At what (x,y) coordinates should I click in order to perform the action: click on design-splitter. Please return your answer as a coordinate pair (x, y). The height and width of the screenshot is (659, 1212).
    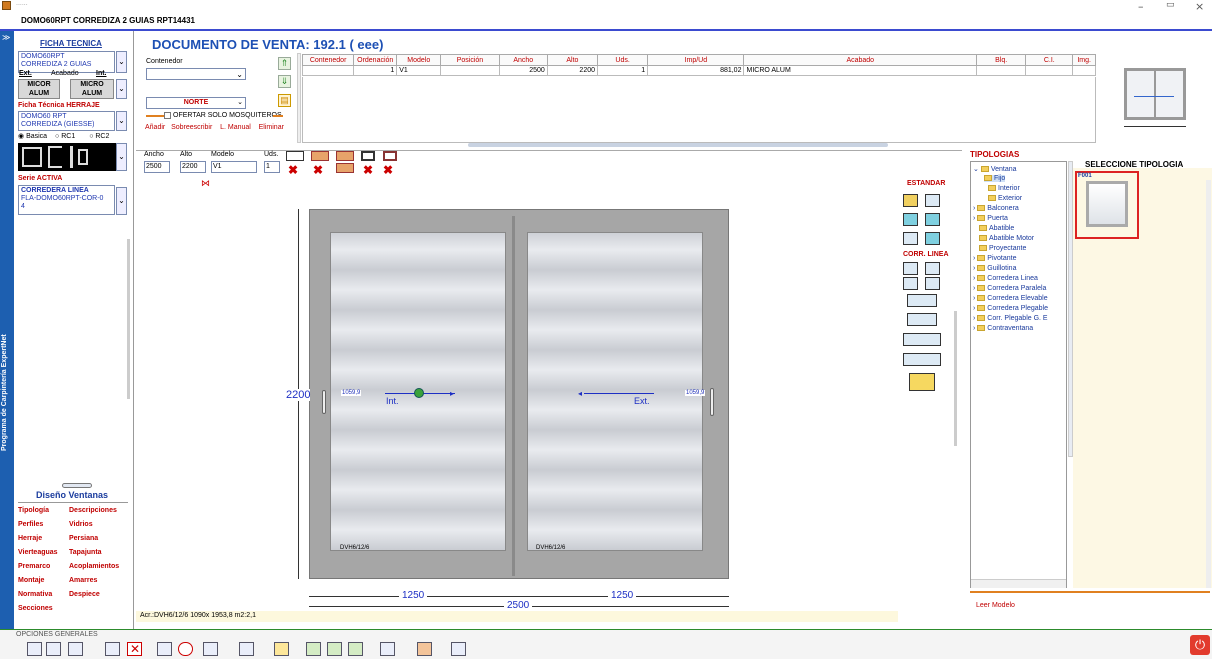
    Looking at the image, I should click on (955, 378).